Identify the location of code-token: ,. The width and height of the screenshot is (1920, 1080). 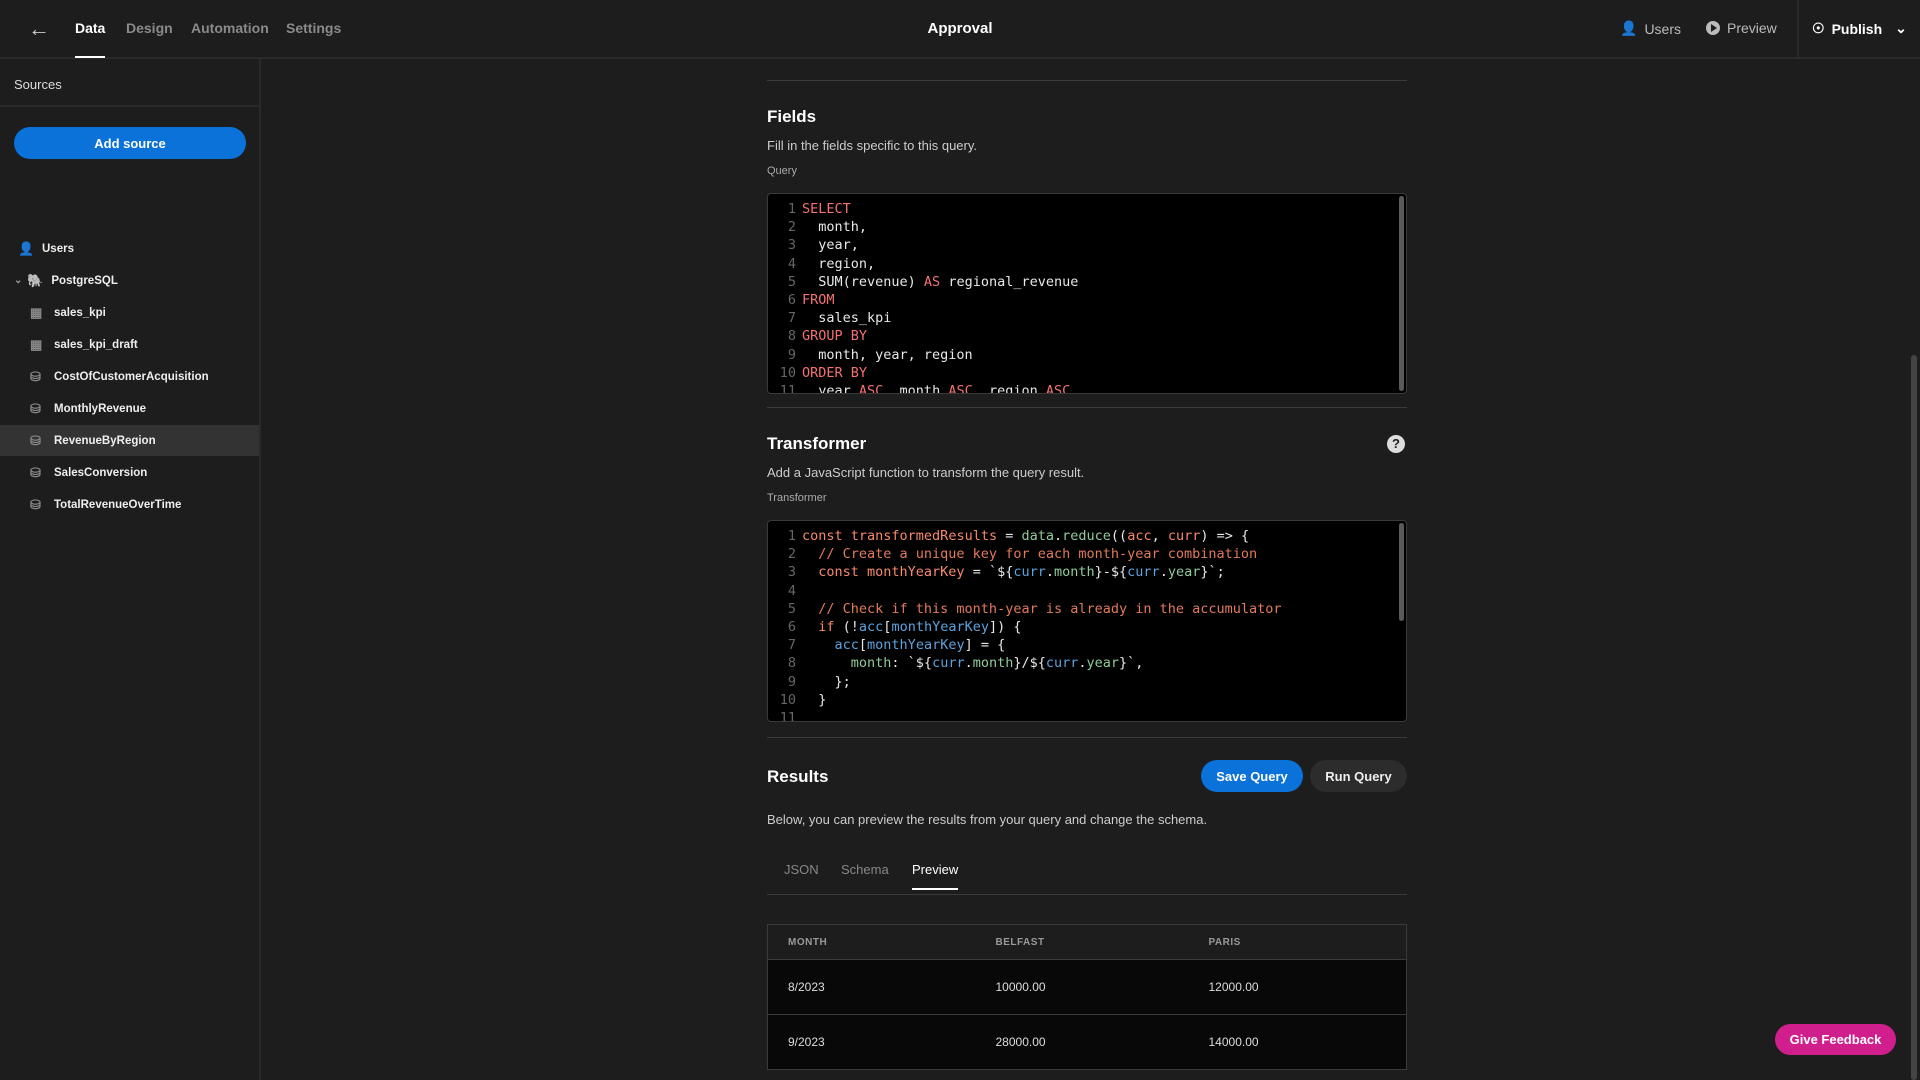
(1159, 536).